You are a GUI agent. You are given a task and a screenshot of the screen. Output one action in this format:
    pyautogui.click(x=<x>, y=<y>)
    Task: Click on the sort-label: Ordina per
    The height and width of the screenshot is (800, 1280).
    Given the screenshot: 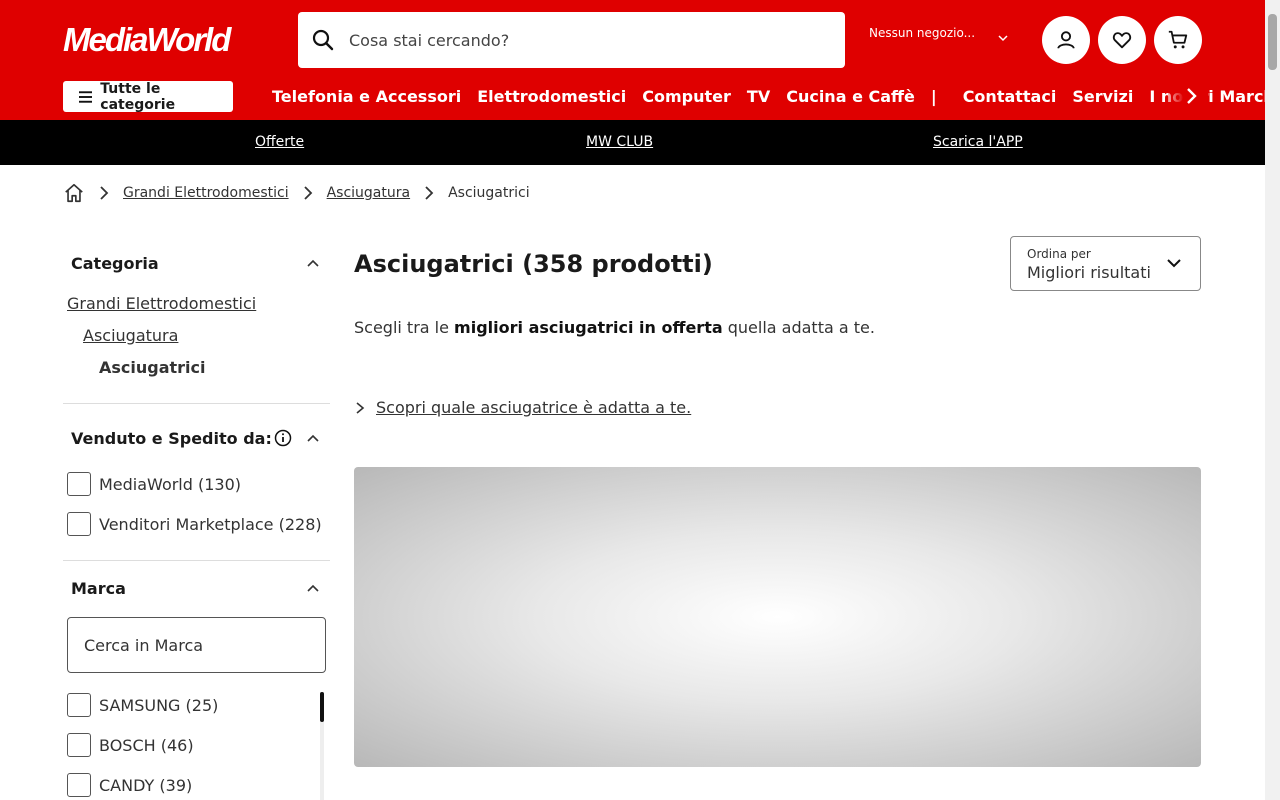 What is the action you would take?
    pyautogui.click(x=1059, y=254)
    